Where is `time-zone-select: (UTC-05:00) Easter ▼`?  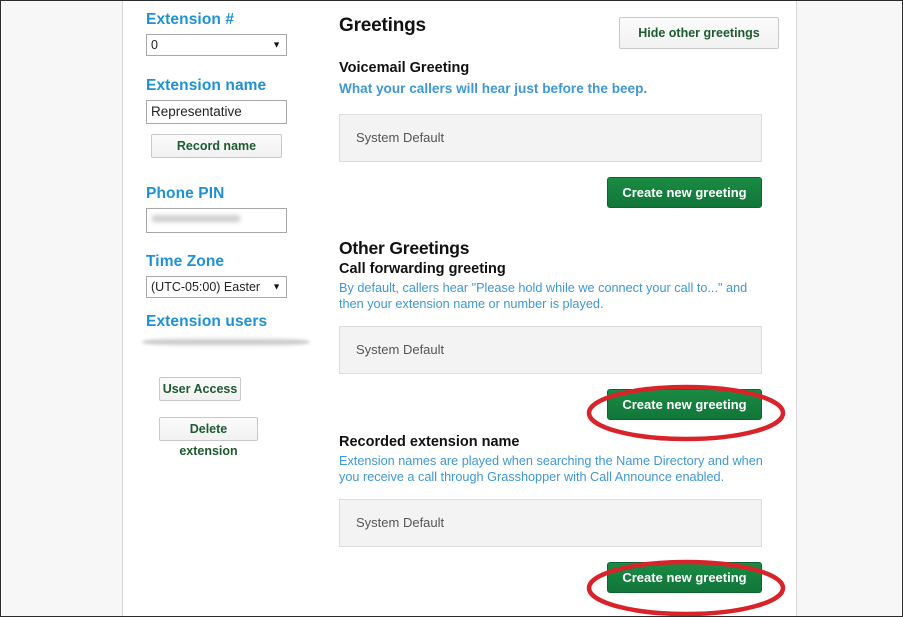 time-zone-select: (UTC-05:00) Easter ▼ is located at coordinates (216, 287).